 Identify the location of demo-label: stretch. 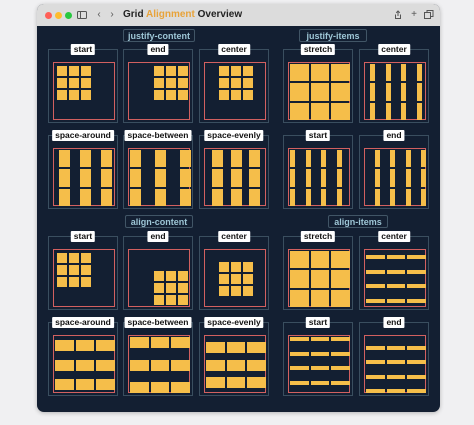
(318, 236).